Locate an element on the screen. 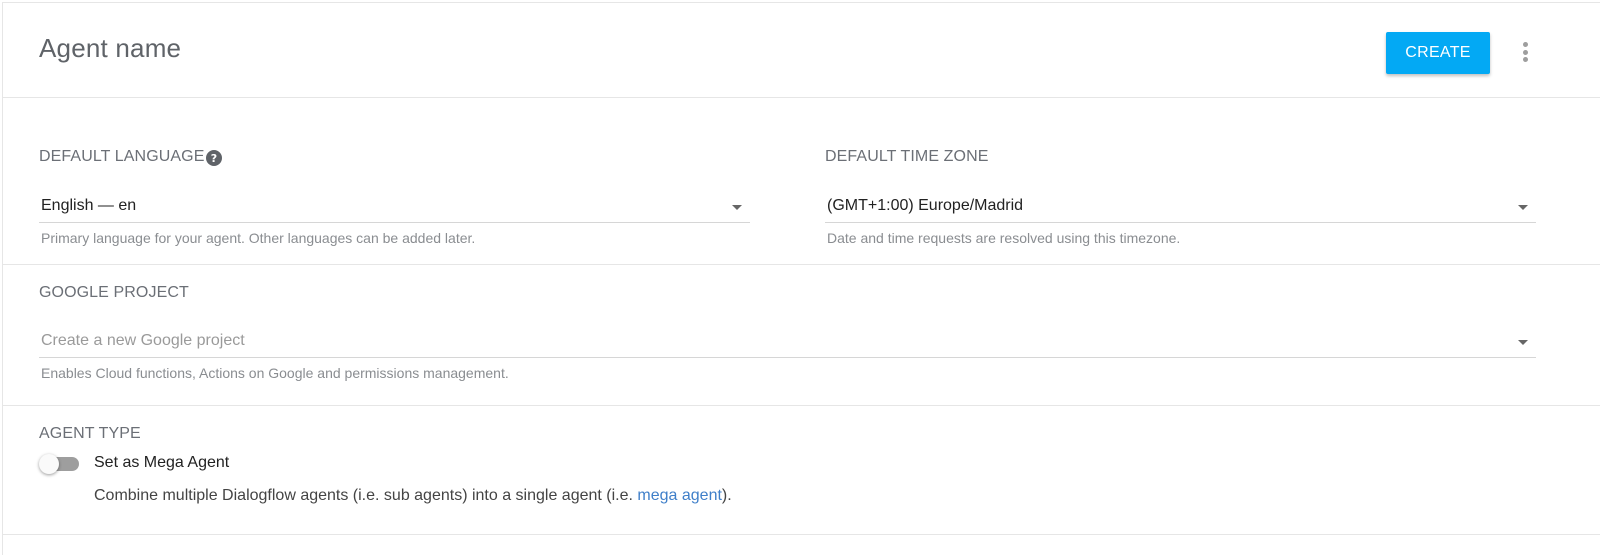  time-zone-select-value: (GMT+1:00) Europe/Madrid is located at coordinates (925, 205).